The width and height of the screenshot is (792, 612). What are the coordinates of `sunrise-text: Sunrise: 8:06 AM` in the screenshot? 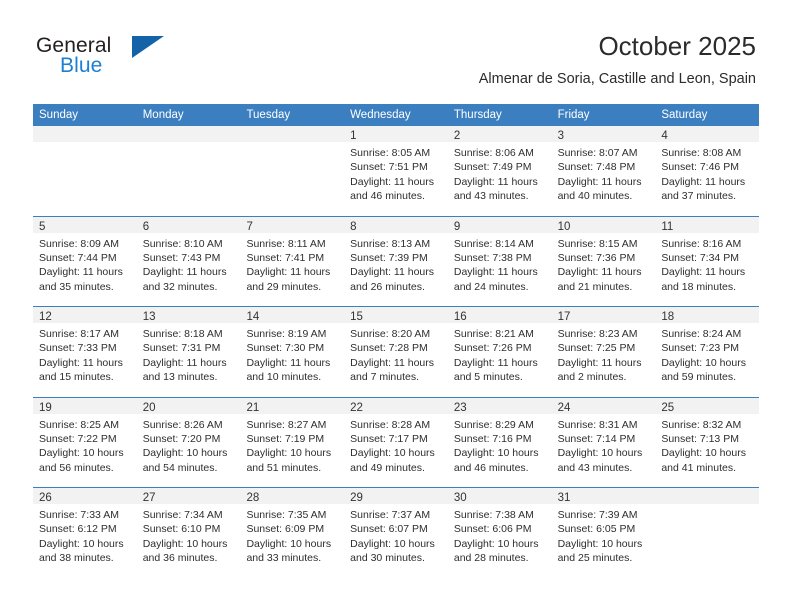 It's located at (493, 153).